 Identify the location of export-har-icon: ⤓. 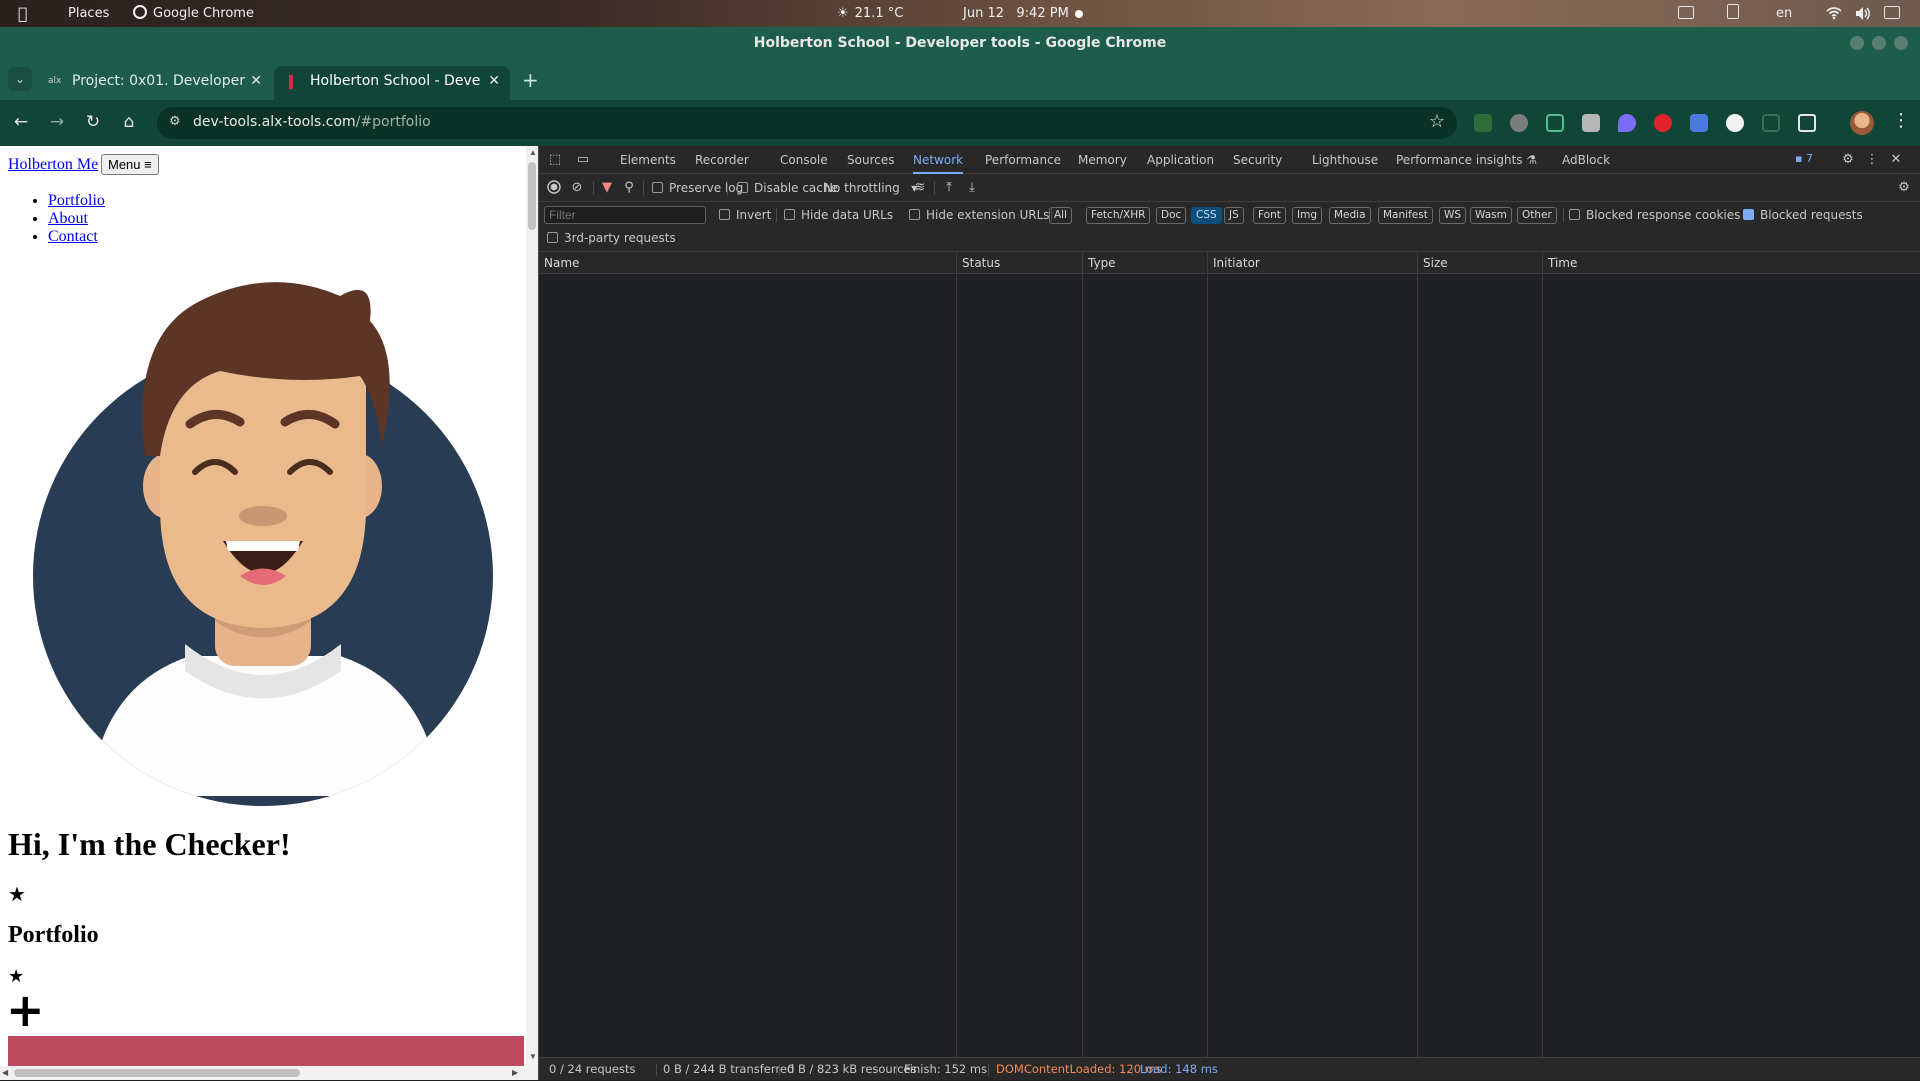
(972, 188).